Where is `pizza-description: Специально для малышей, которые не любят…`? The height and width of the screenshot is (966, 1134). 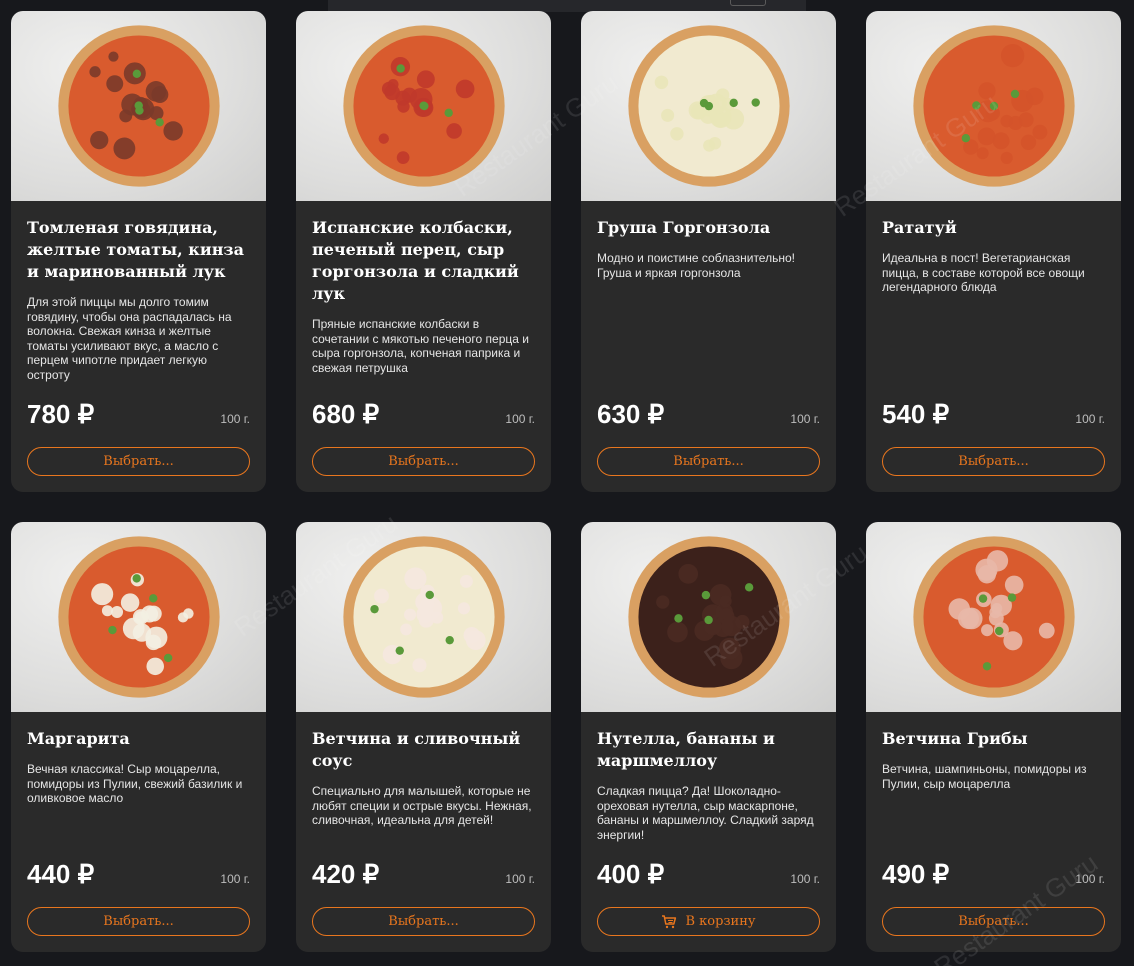
pizza-description: Специально для малышей, которые не любят… is located at coordinates (422, 805).